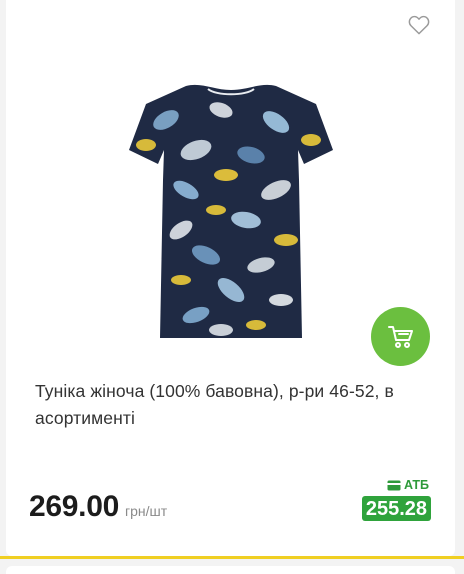  I want to click on price-unit: грн/шт, so click(146, 511).